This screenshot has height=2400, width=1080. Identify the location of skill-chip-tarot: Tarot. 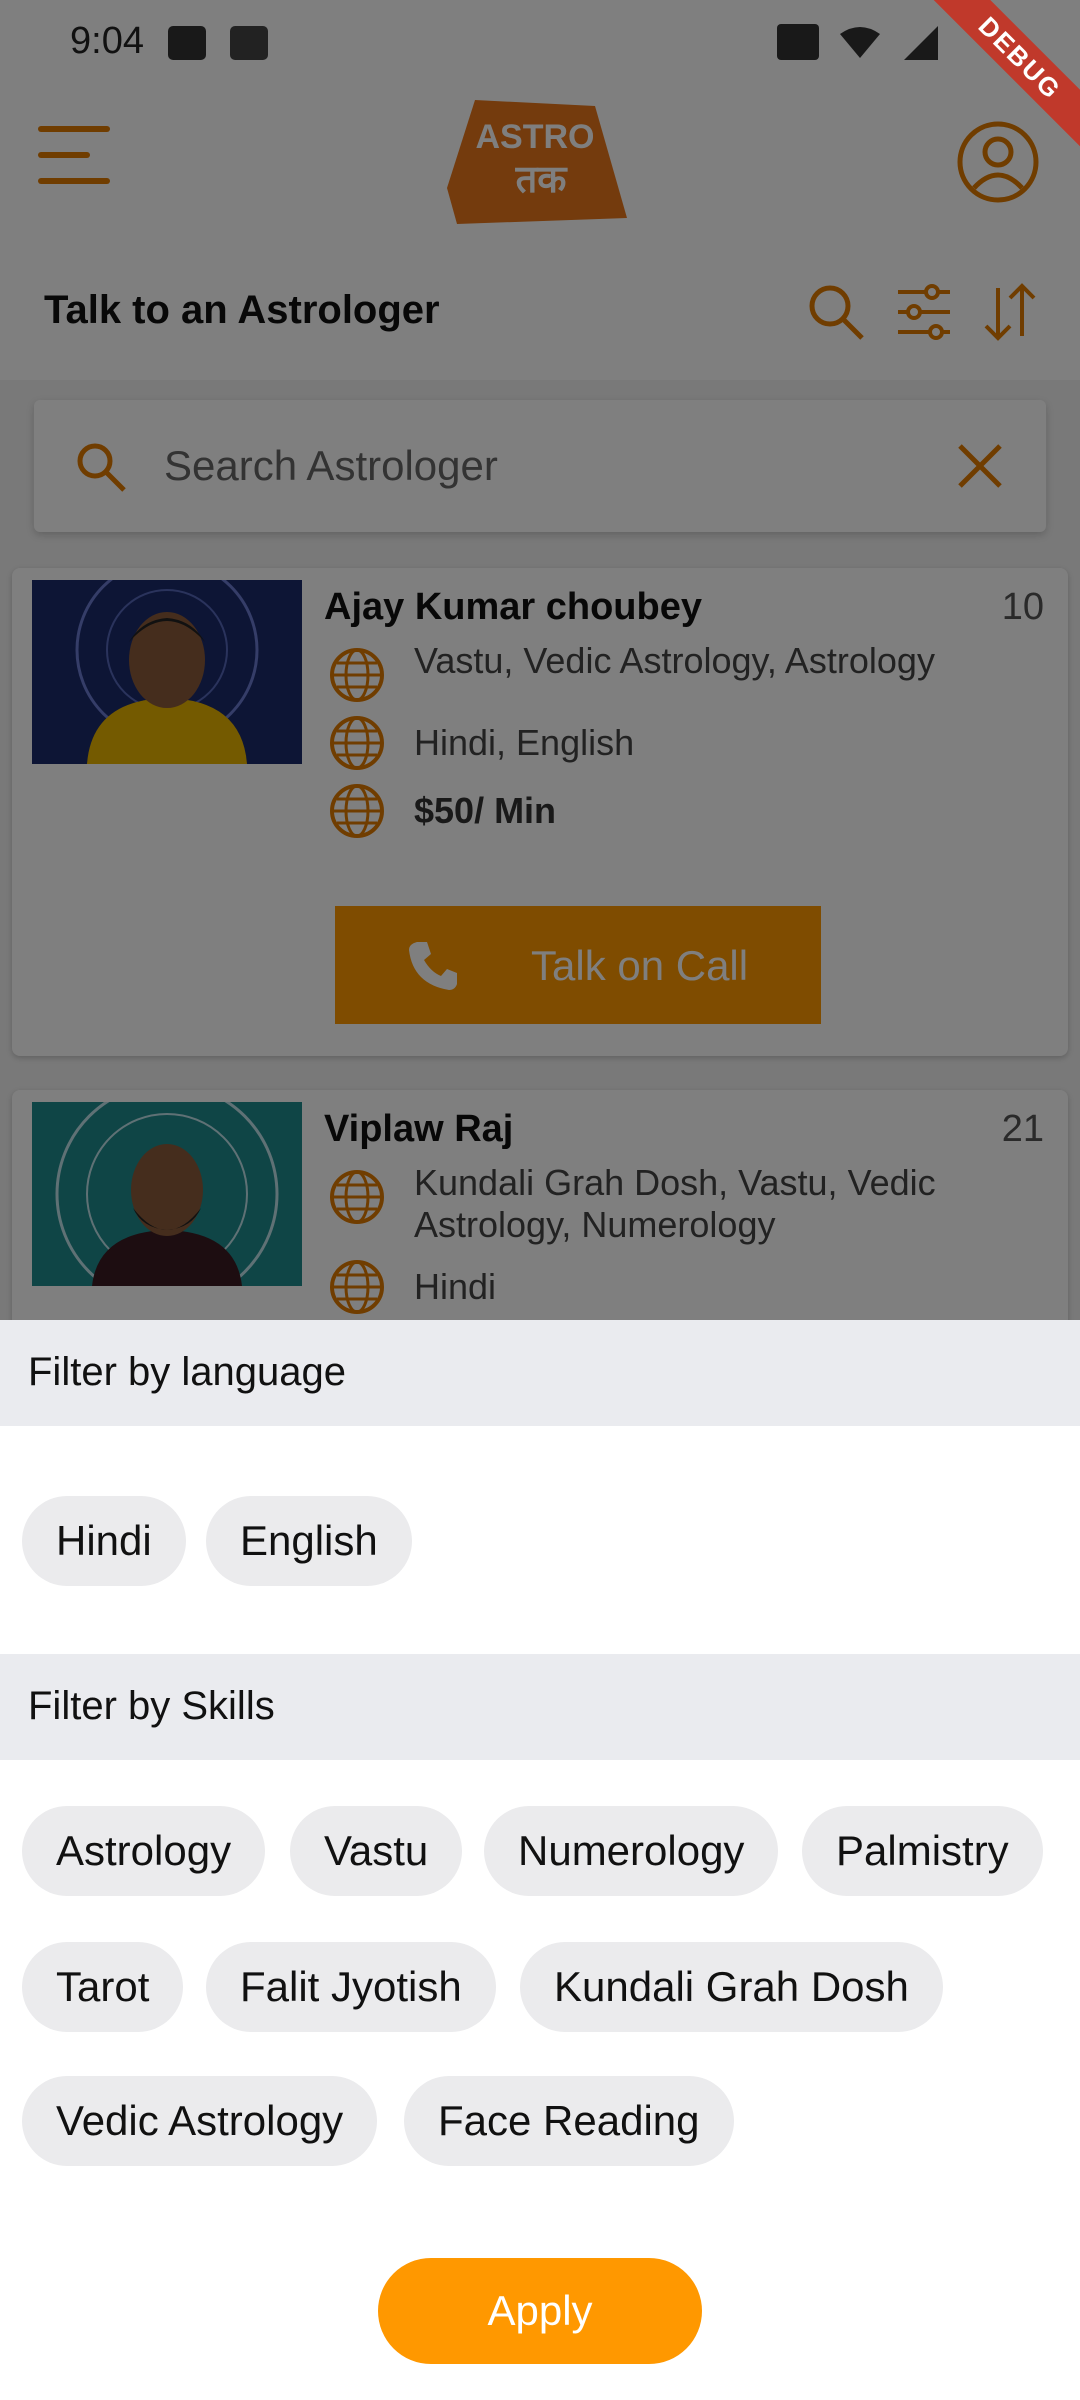
(103, 1987).